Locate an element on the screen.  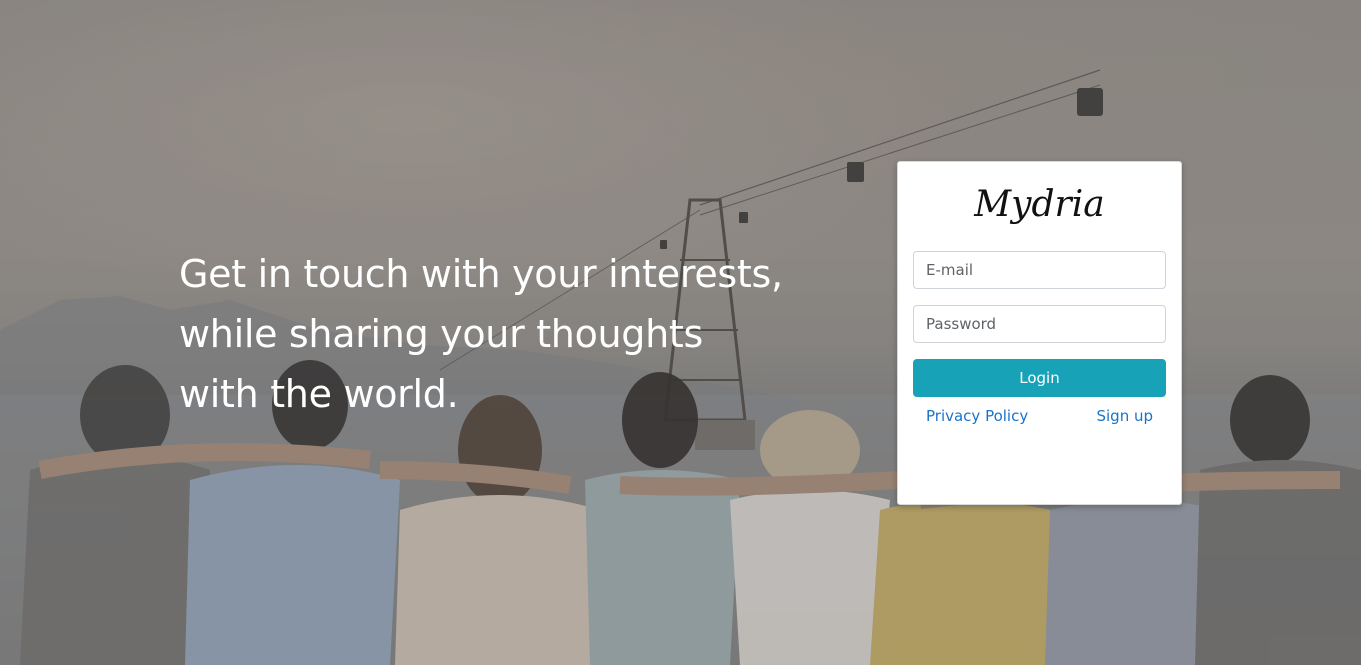
brand-logo: Mydria is located at coordinates (1039, 204).